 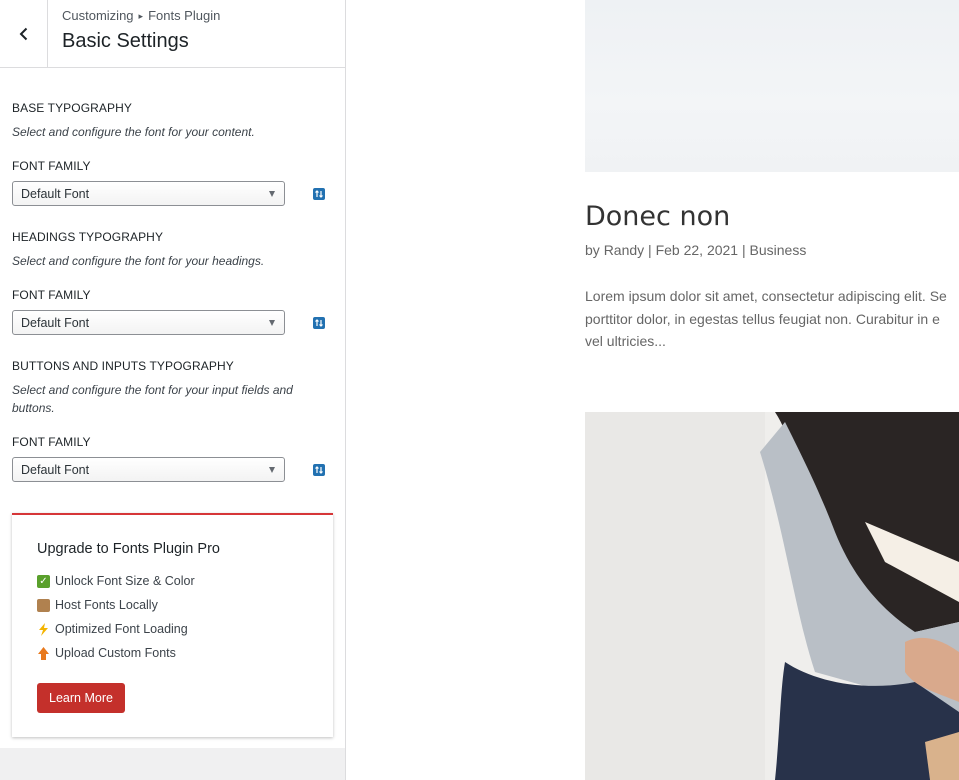 What do you see at coordinates (128, 549) in the screenshot?
I see `promo-title: Upgrade to Fonts Plugin Pro` at bounding box center [128, 549].